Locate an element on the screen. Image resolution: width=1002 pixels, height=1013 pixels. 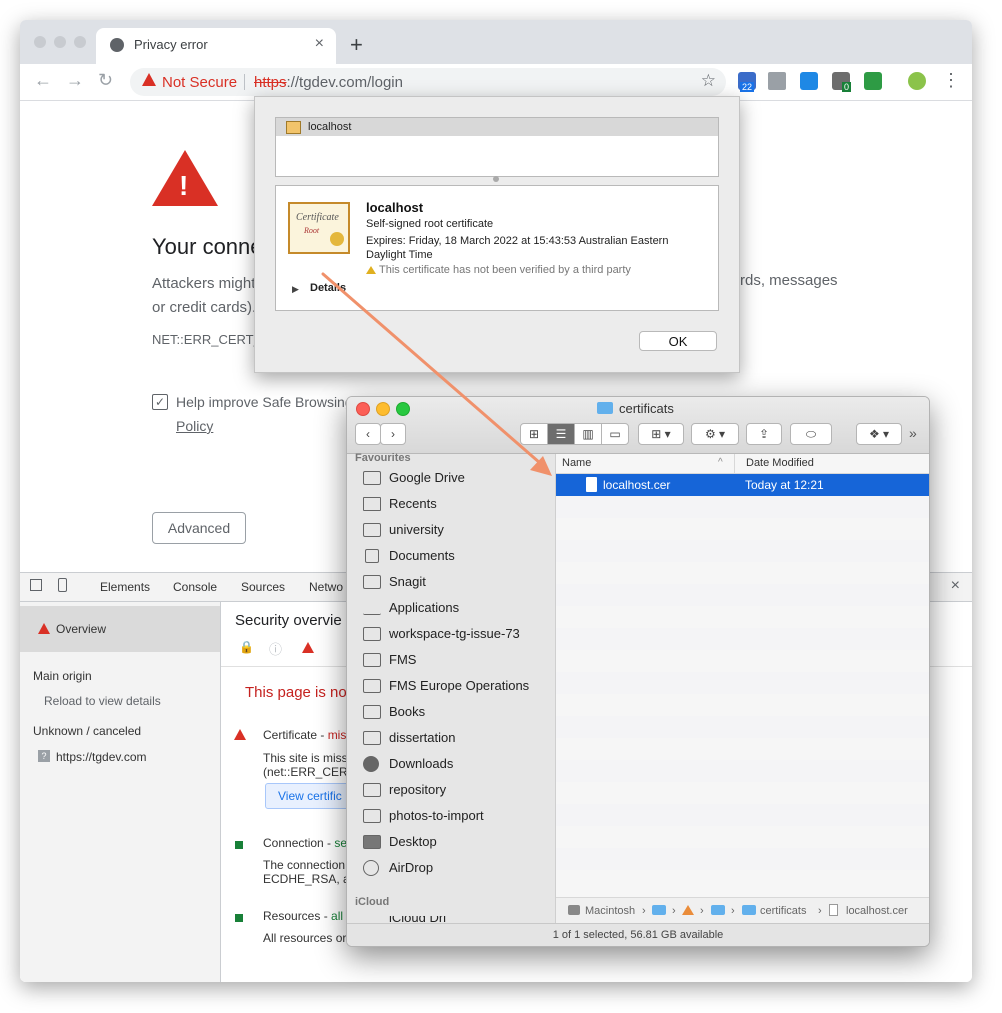
annotation-arrow is located at coordinates (436, 374).